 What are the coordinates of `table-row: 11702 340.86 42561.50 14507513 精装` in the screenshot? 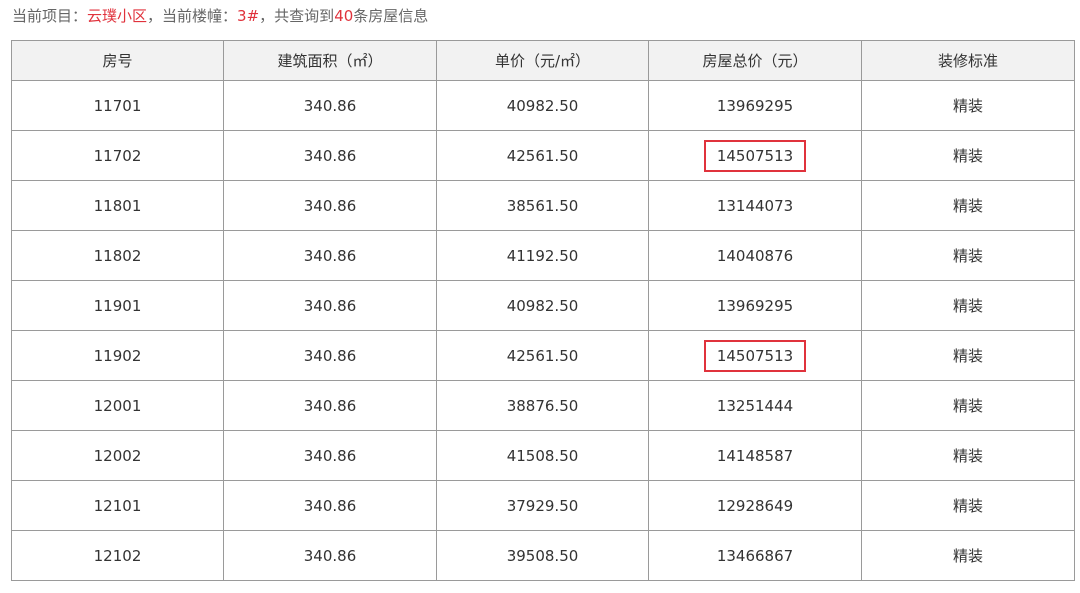 It's located at (543, 155).